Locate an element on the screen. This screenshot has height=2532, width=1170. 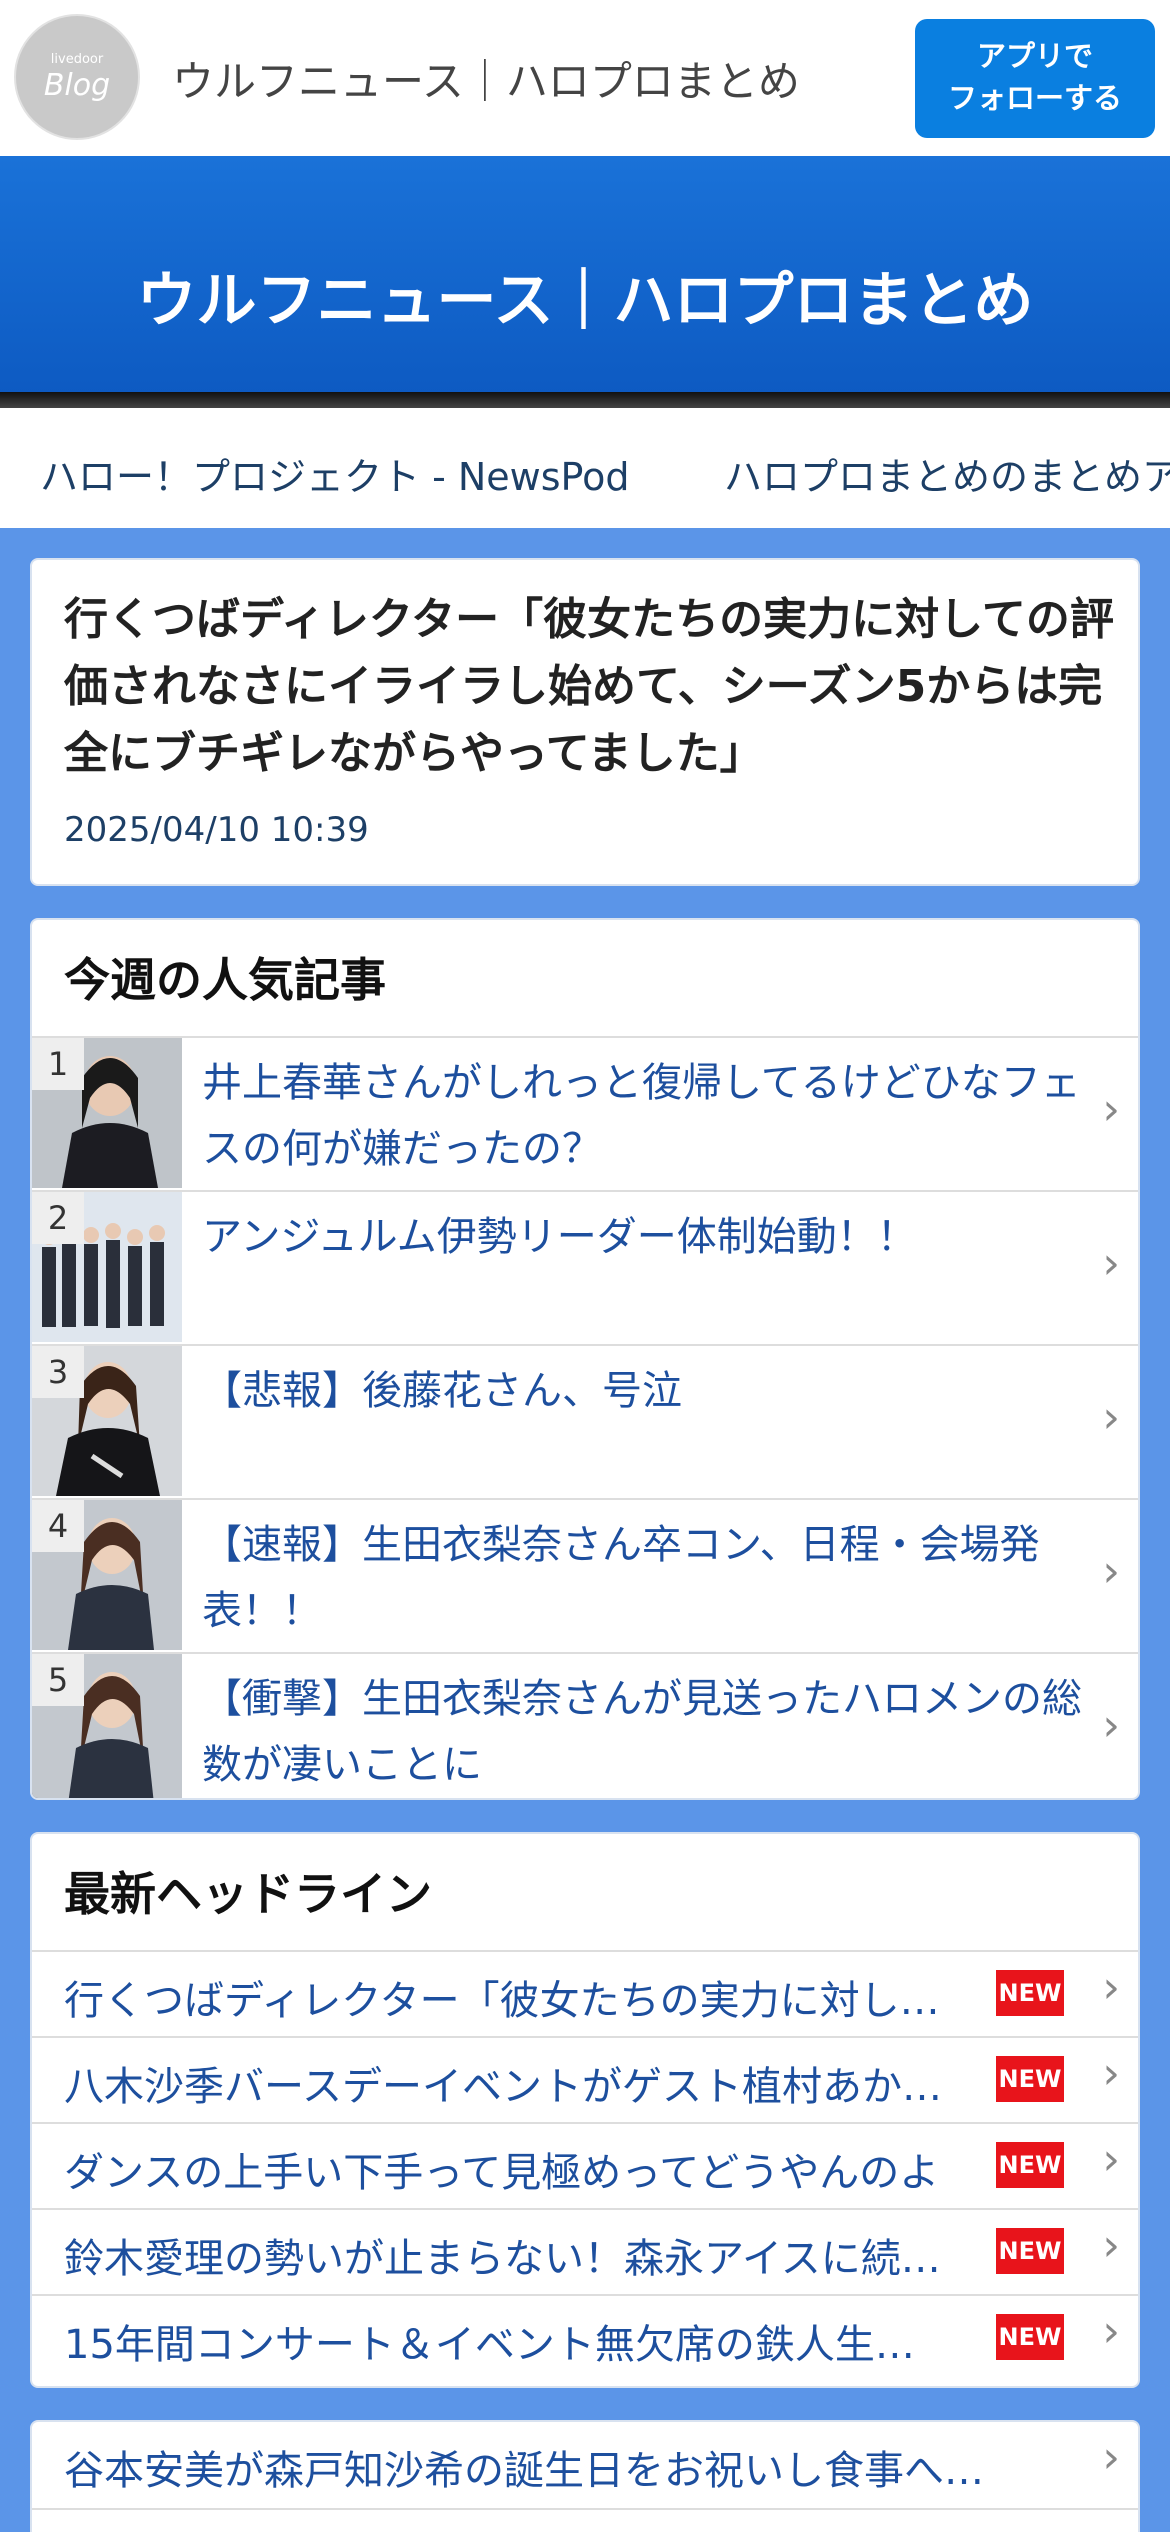
headlines-heading: 最新ヘッドライン is located at coordinates (248, 1894).